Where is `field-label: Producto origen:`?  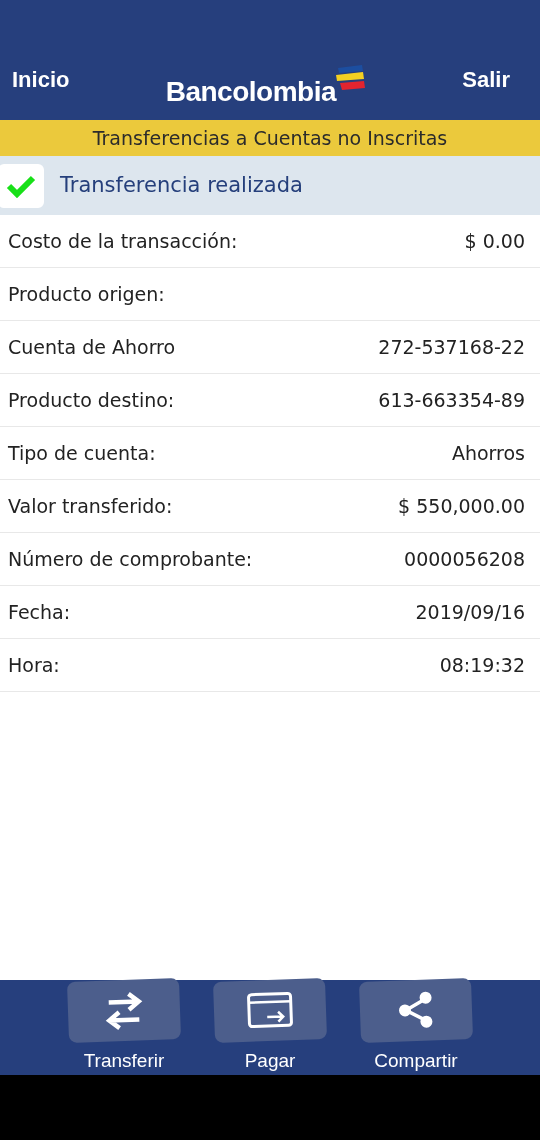
field-label: Producto origen: is located at coordinates (86, 294).